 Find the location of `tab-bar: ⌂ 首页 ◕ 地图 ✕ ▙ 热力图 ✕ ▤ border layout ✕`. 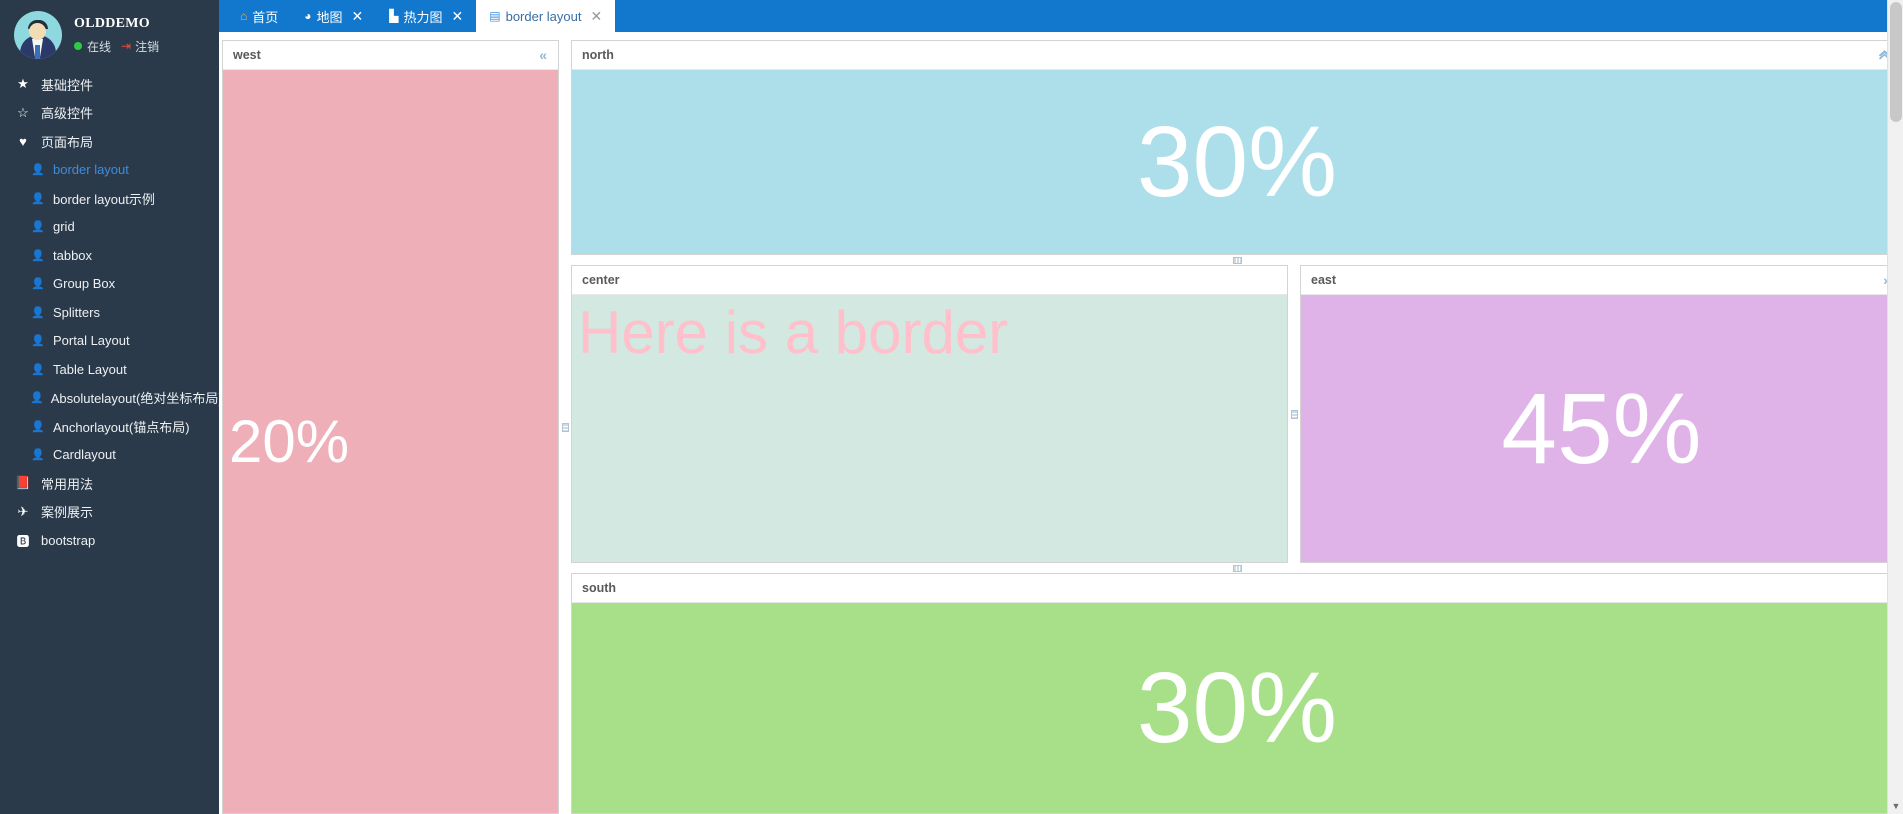

tab-bar: ⌂ 首页 ◕ 地图 ✕ ▙ 热力图 ✕ ▤ border layout ✕ is located at coordinates (1061, 16).